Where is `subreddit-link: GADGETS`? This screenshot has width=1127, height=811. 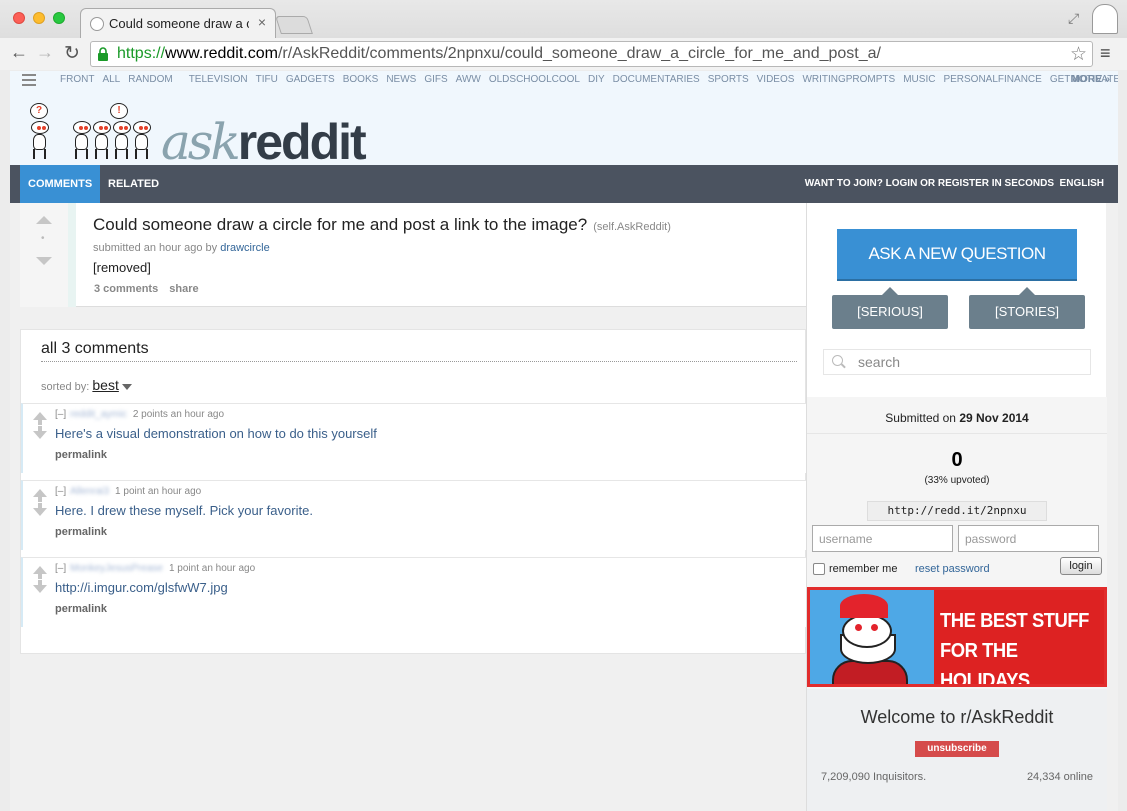 subreddit-link: GADGETS is located at coordinates (310, 79).